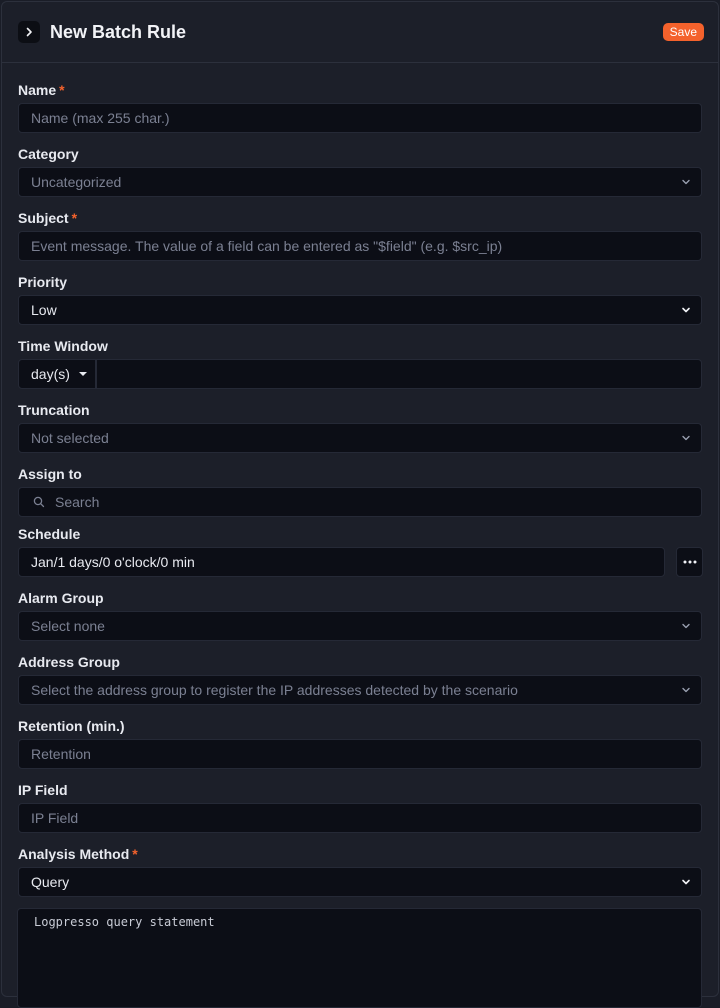 The height and width of the screenshot is (1008, 720). Describe the element at coordinates (683, 32) in the screenshot. I see `save-button: Save` at that location.